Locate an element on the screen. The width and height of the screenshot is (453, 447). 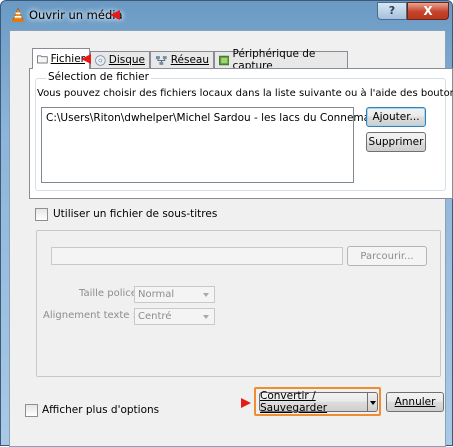
disc-icon is located at coordinates (100, 60).